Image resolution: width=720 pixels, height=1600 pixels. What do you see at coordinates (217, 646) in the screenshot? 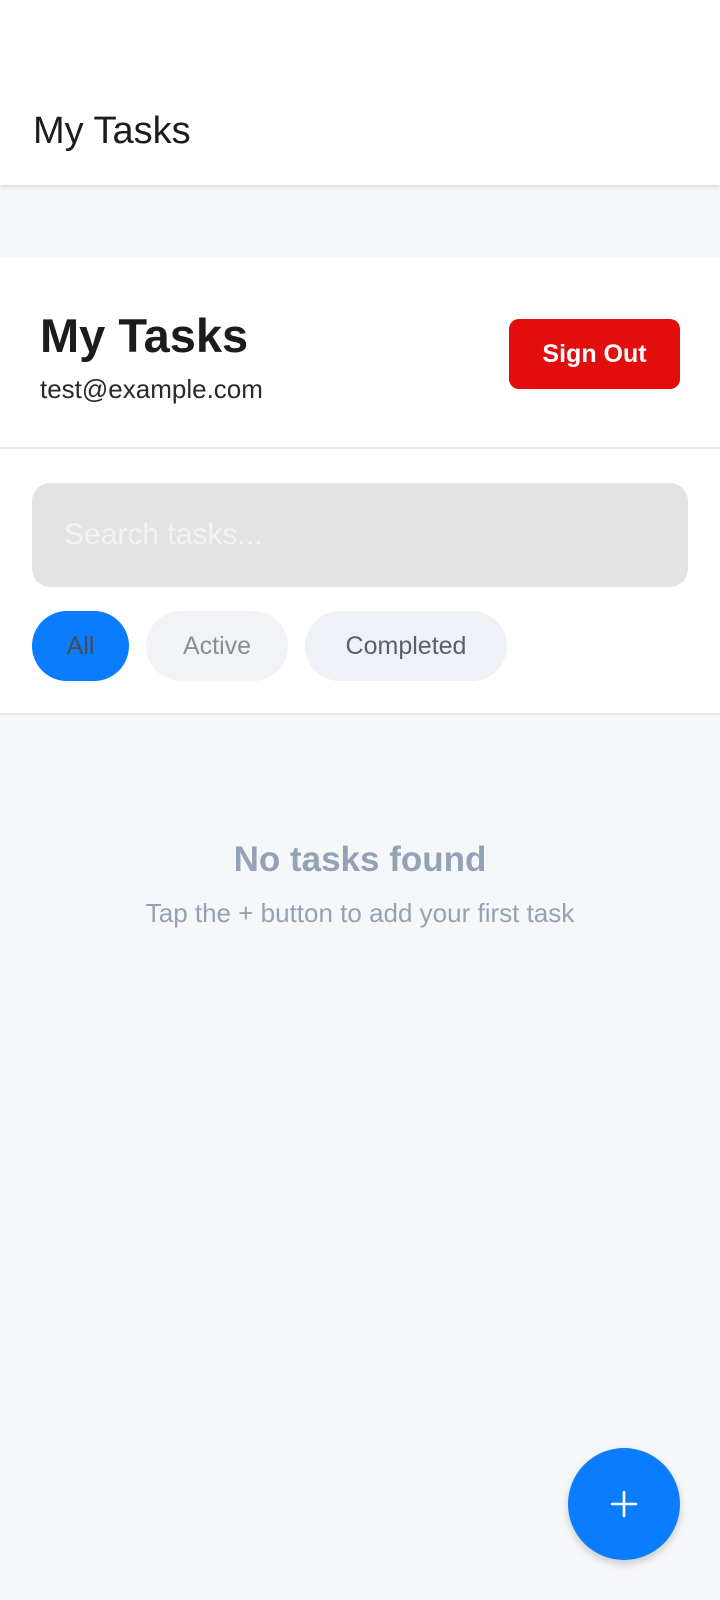
I see `filter-chip-active: Active` at bounding box center [217, 646].